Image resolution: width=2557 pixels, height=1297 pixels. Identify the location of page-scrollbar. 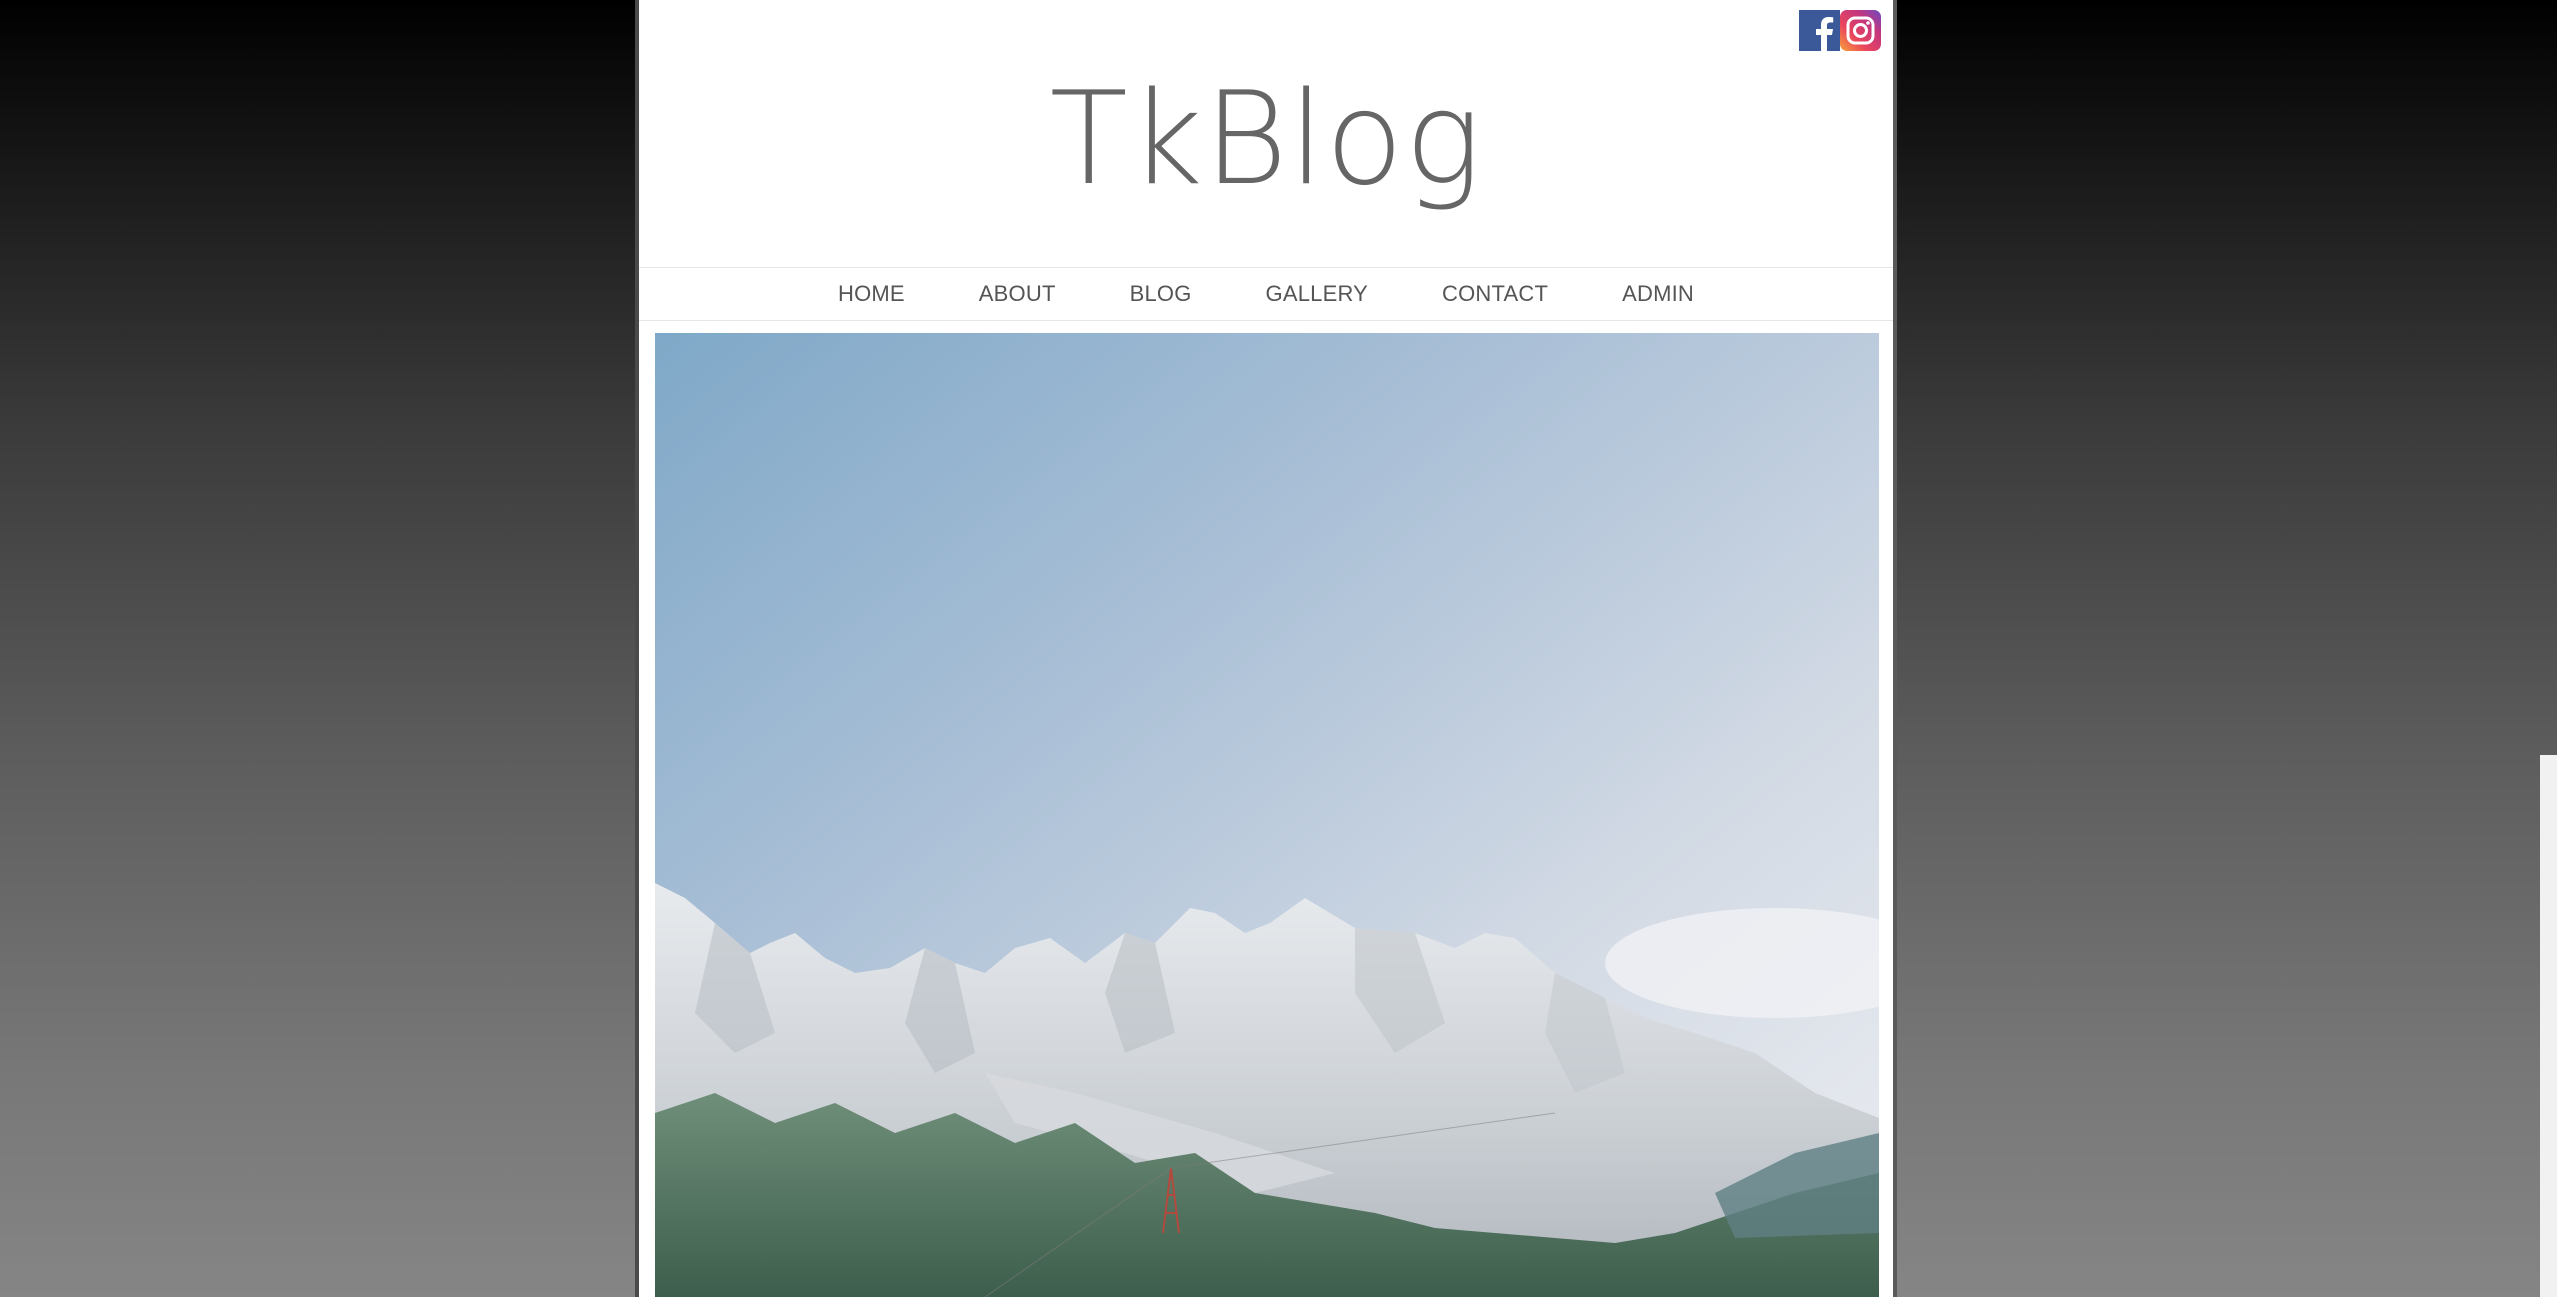
(2548, 648).